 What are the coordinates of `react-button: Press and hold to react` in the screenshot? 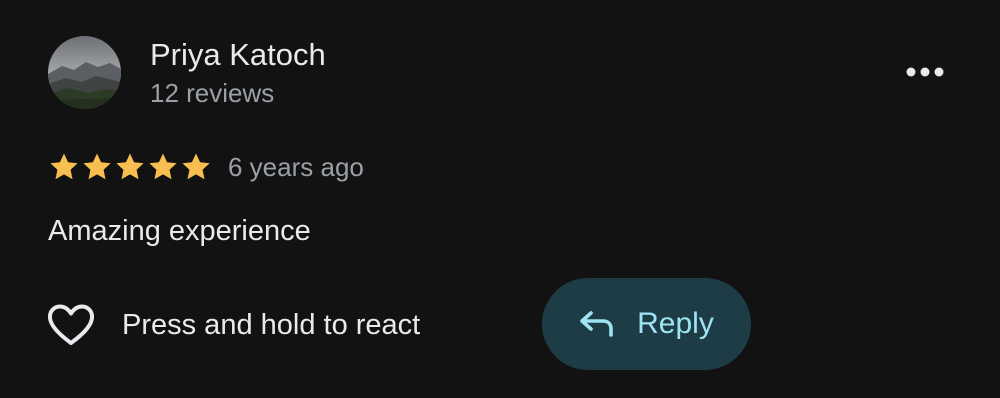 It's located at (233, 325).